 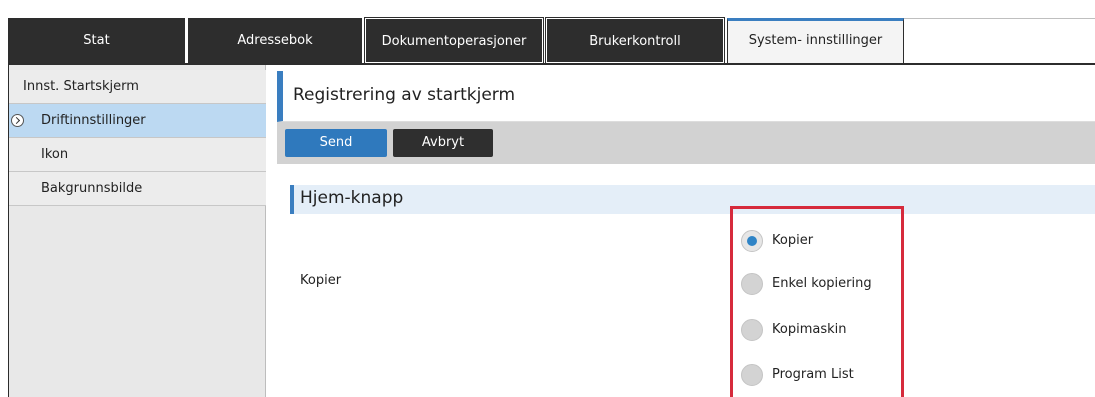 I want to click on send-button: Send, so click(x=336, y=143).